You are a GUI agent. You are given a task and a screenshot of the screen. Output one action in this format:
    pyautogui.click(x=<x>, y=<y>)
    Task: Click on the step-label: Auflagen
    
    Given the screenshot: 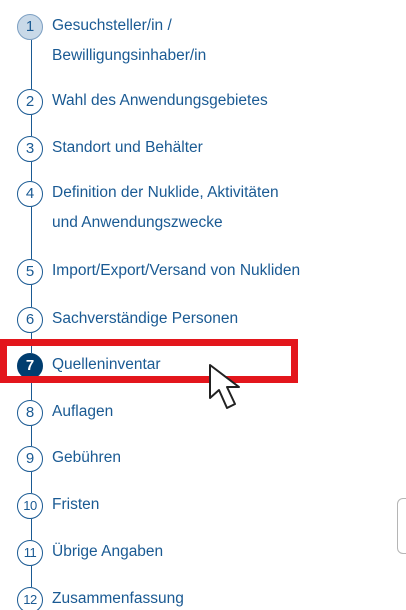 What is the action you would take?
    pyautogui.click(x=82, y=412)
    